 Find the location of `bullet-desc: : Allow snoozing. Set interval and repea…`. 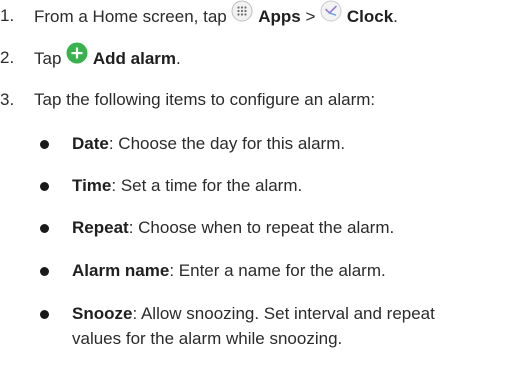

bullet-desc: : Allow snoozing. Set interval and repea… is located at coordinates (283, 313).